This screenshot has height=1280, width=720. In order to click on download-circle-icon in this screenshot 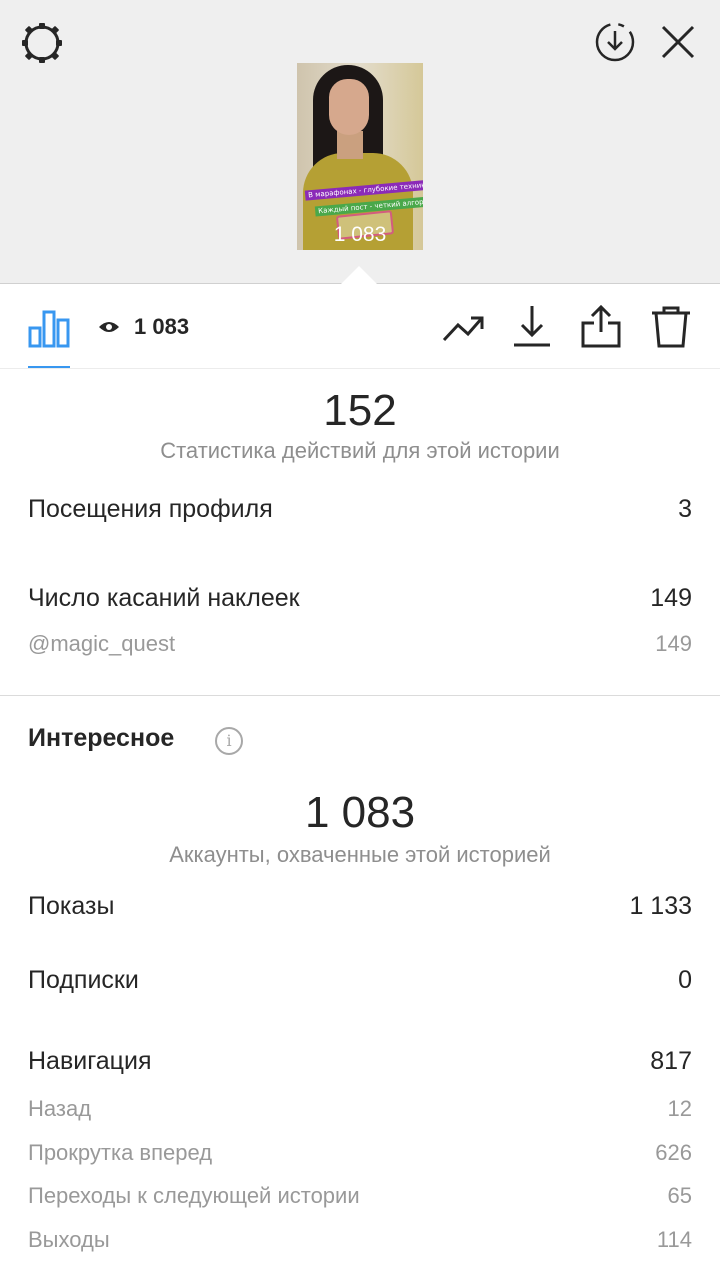, I will do `click(615, 42)`.